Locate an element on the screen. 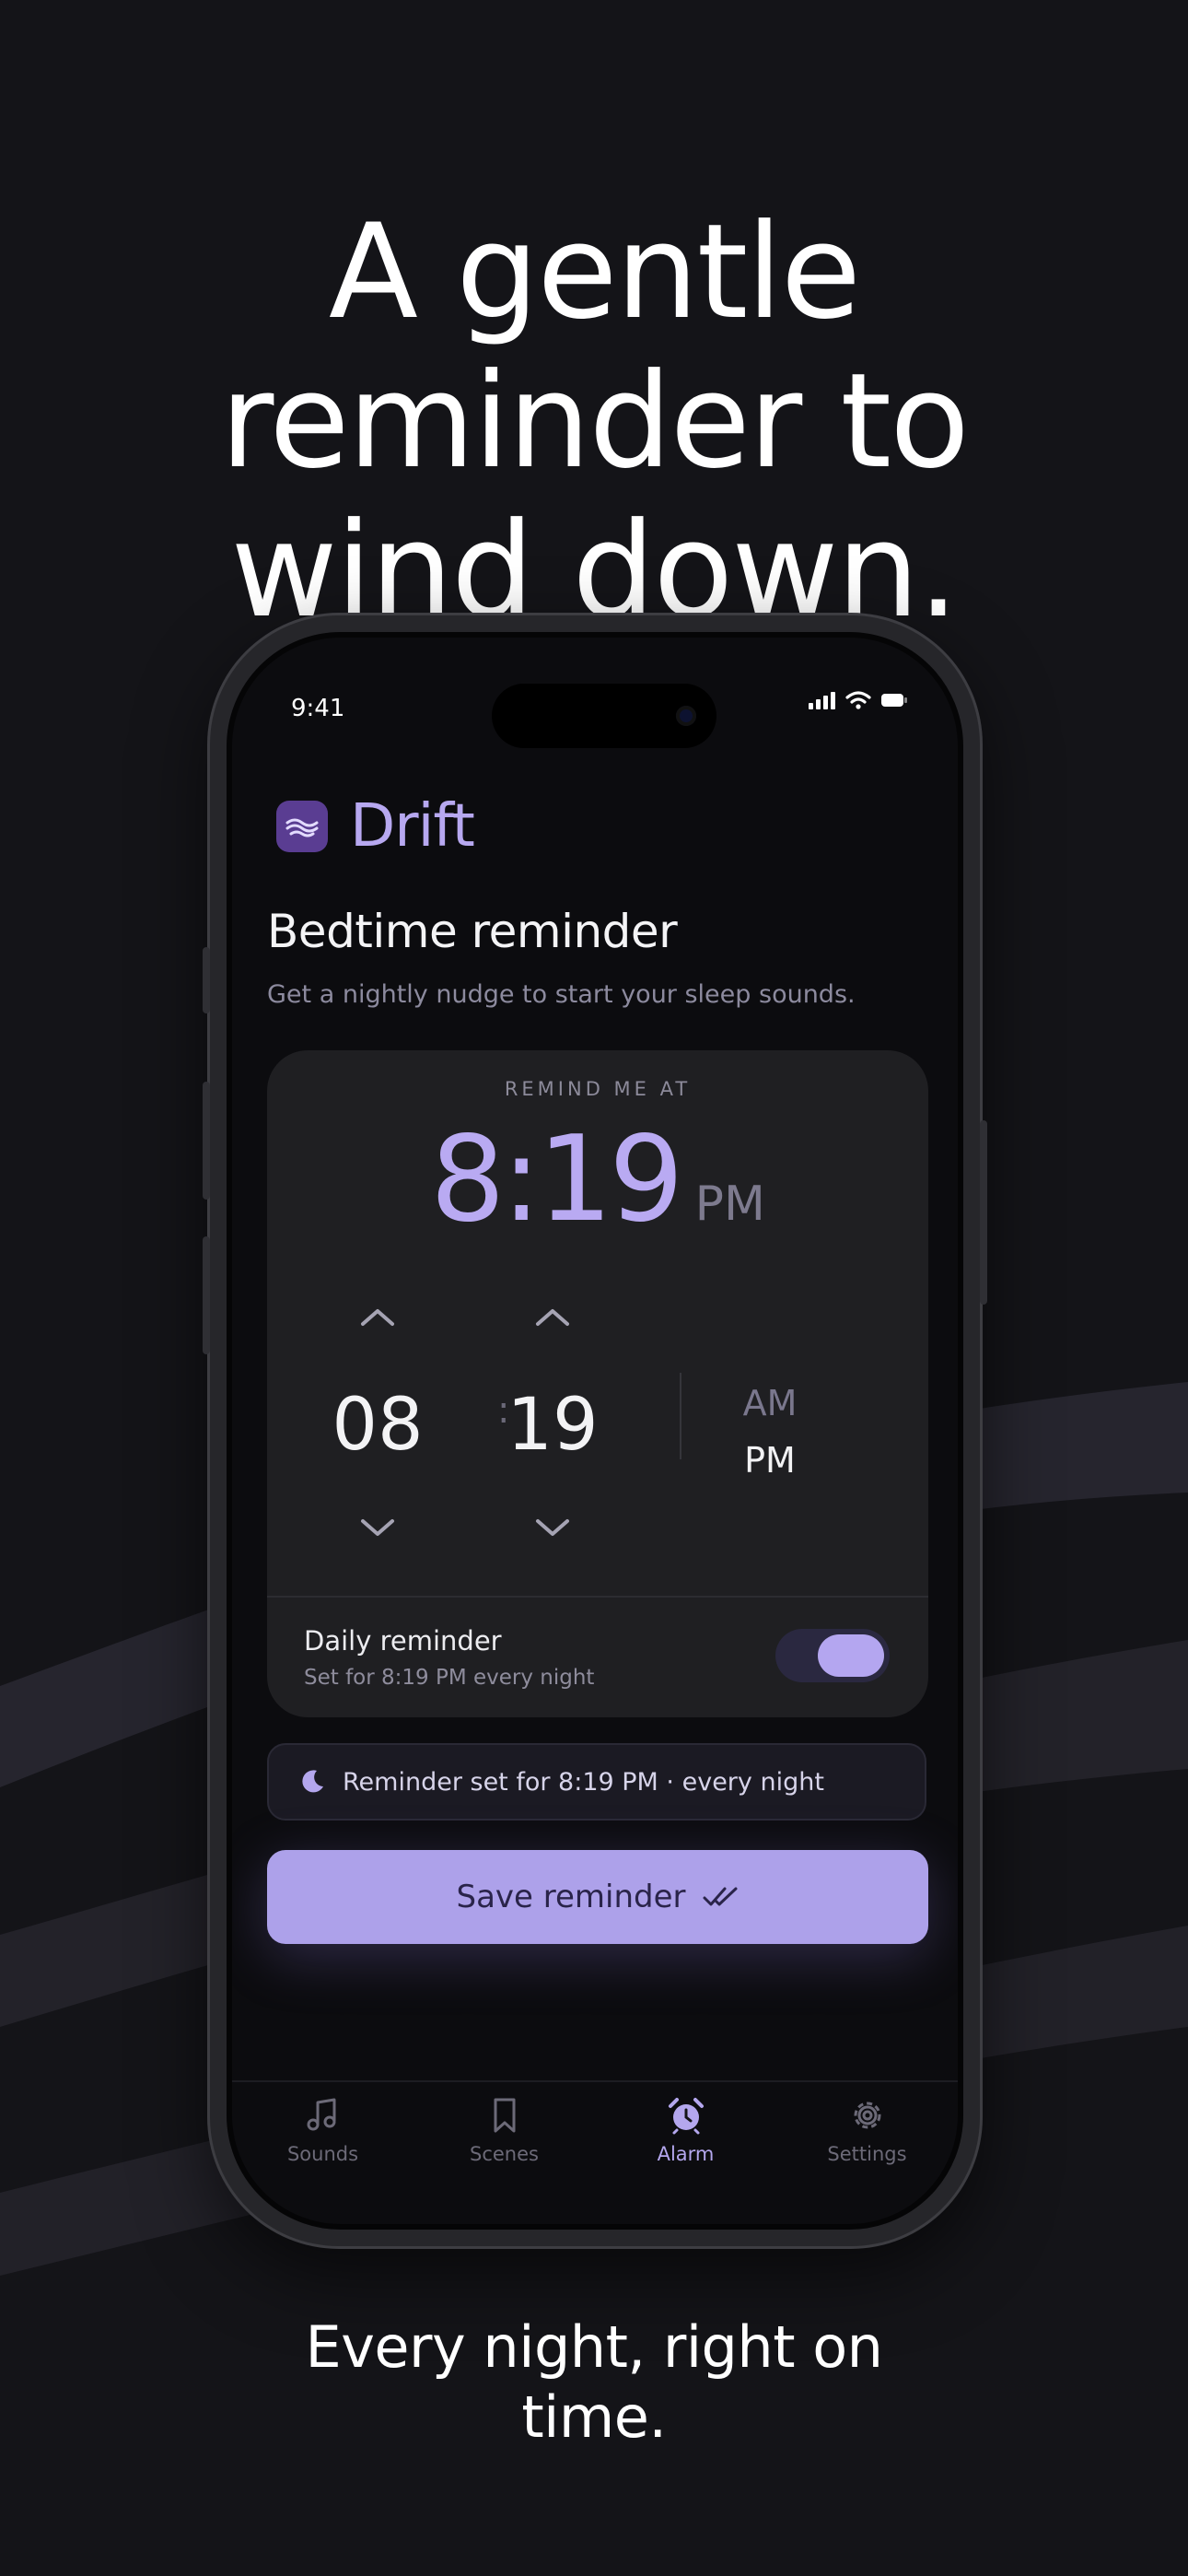 The image size is (1188, 2576). volume-down-button is located at coordinates (206, 1295).